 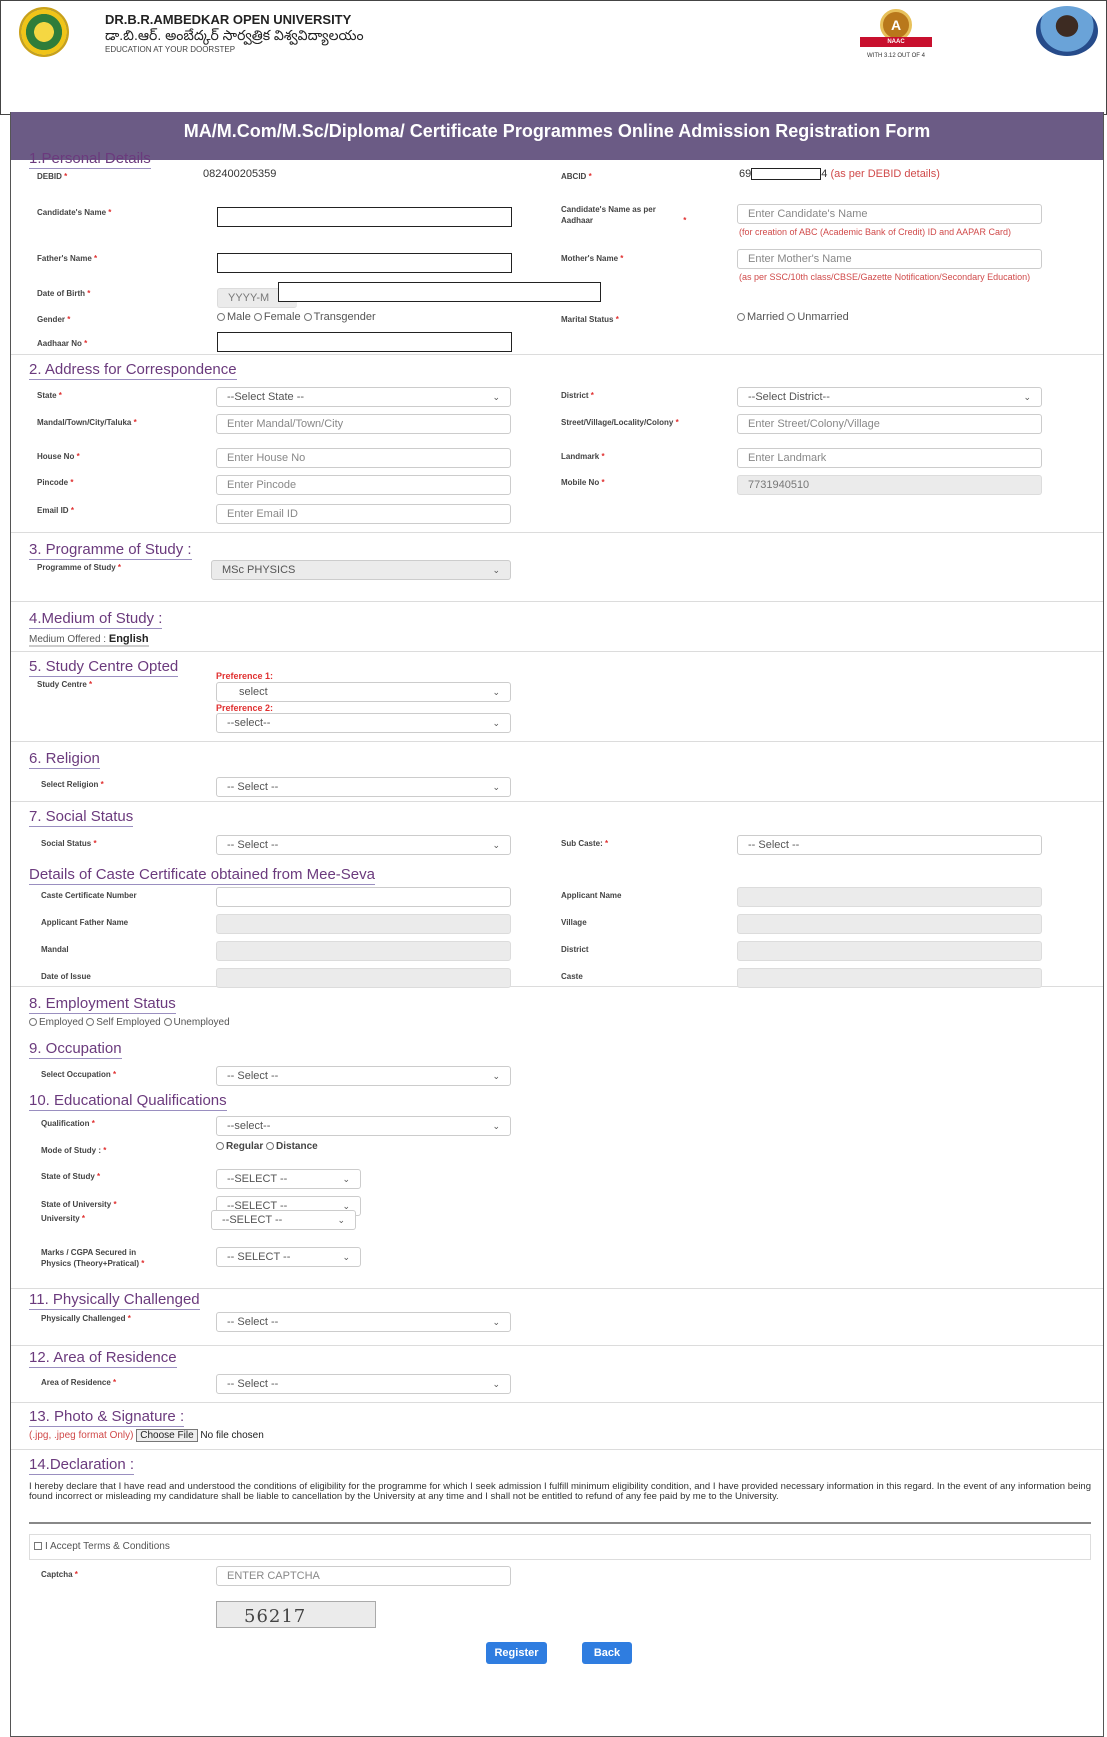 What do you see at coordinates (560, 1547) in the screenshot?
I see `accept-terms-row: I Accept Terms & Conditions` at bounding box center [560, 1547].